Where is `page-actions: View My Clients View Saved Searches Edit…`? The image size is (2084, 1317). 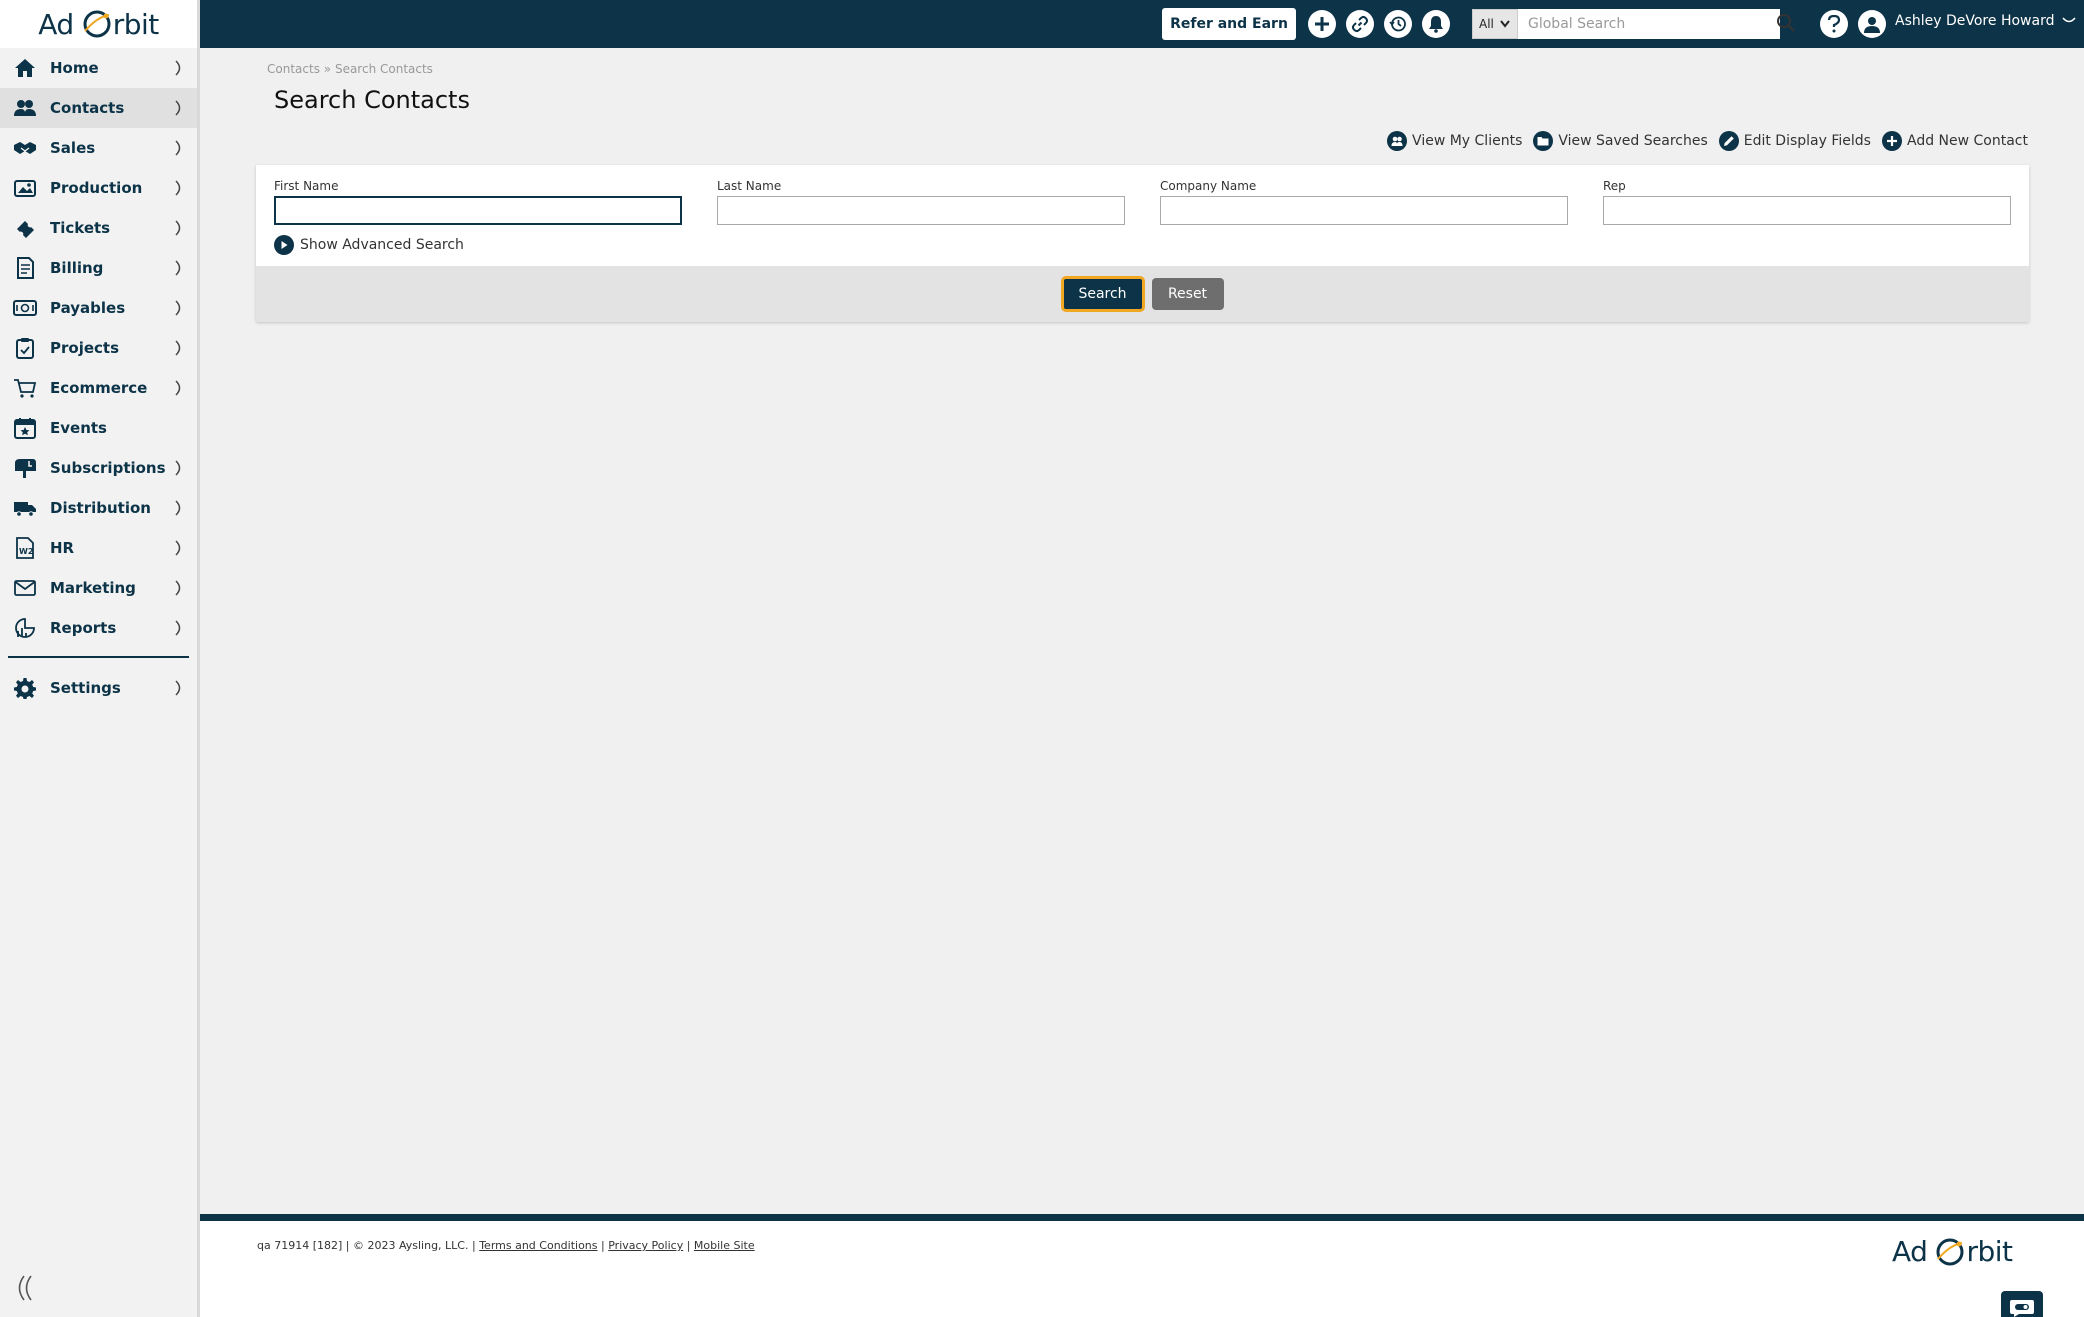 page-actions: View My Clients View Saved Searches Edit… is located at coordinates (1702, 141).